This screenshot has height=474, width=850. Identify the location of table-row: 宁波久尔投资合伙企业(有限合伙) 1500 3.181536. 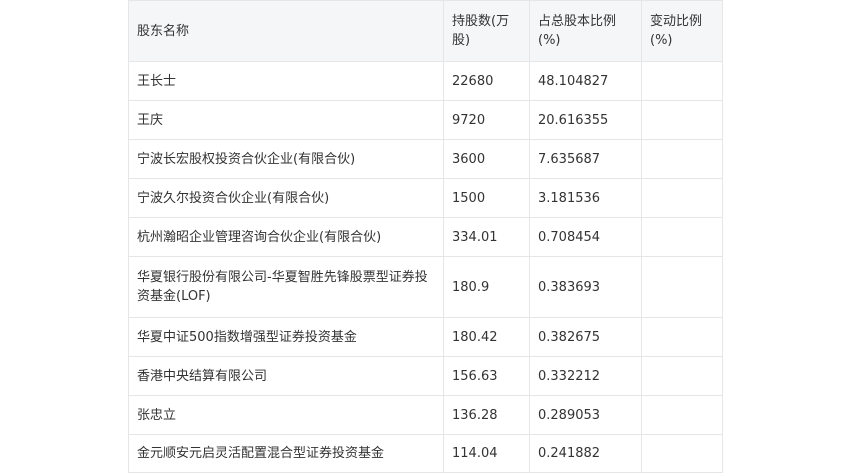
(425, 198).